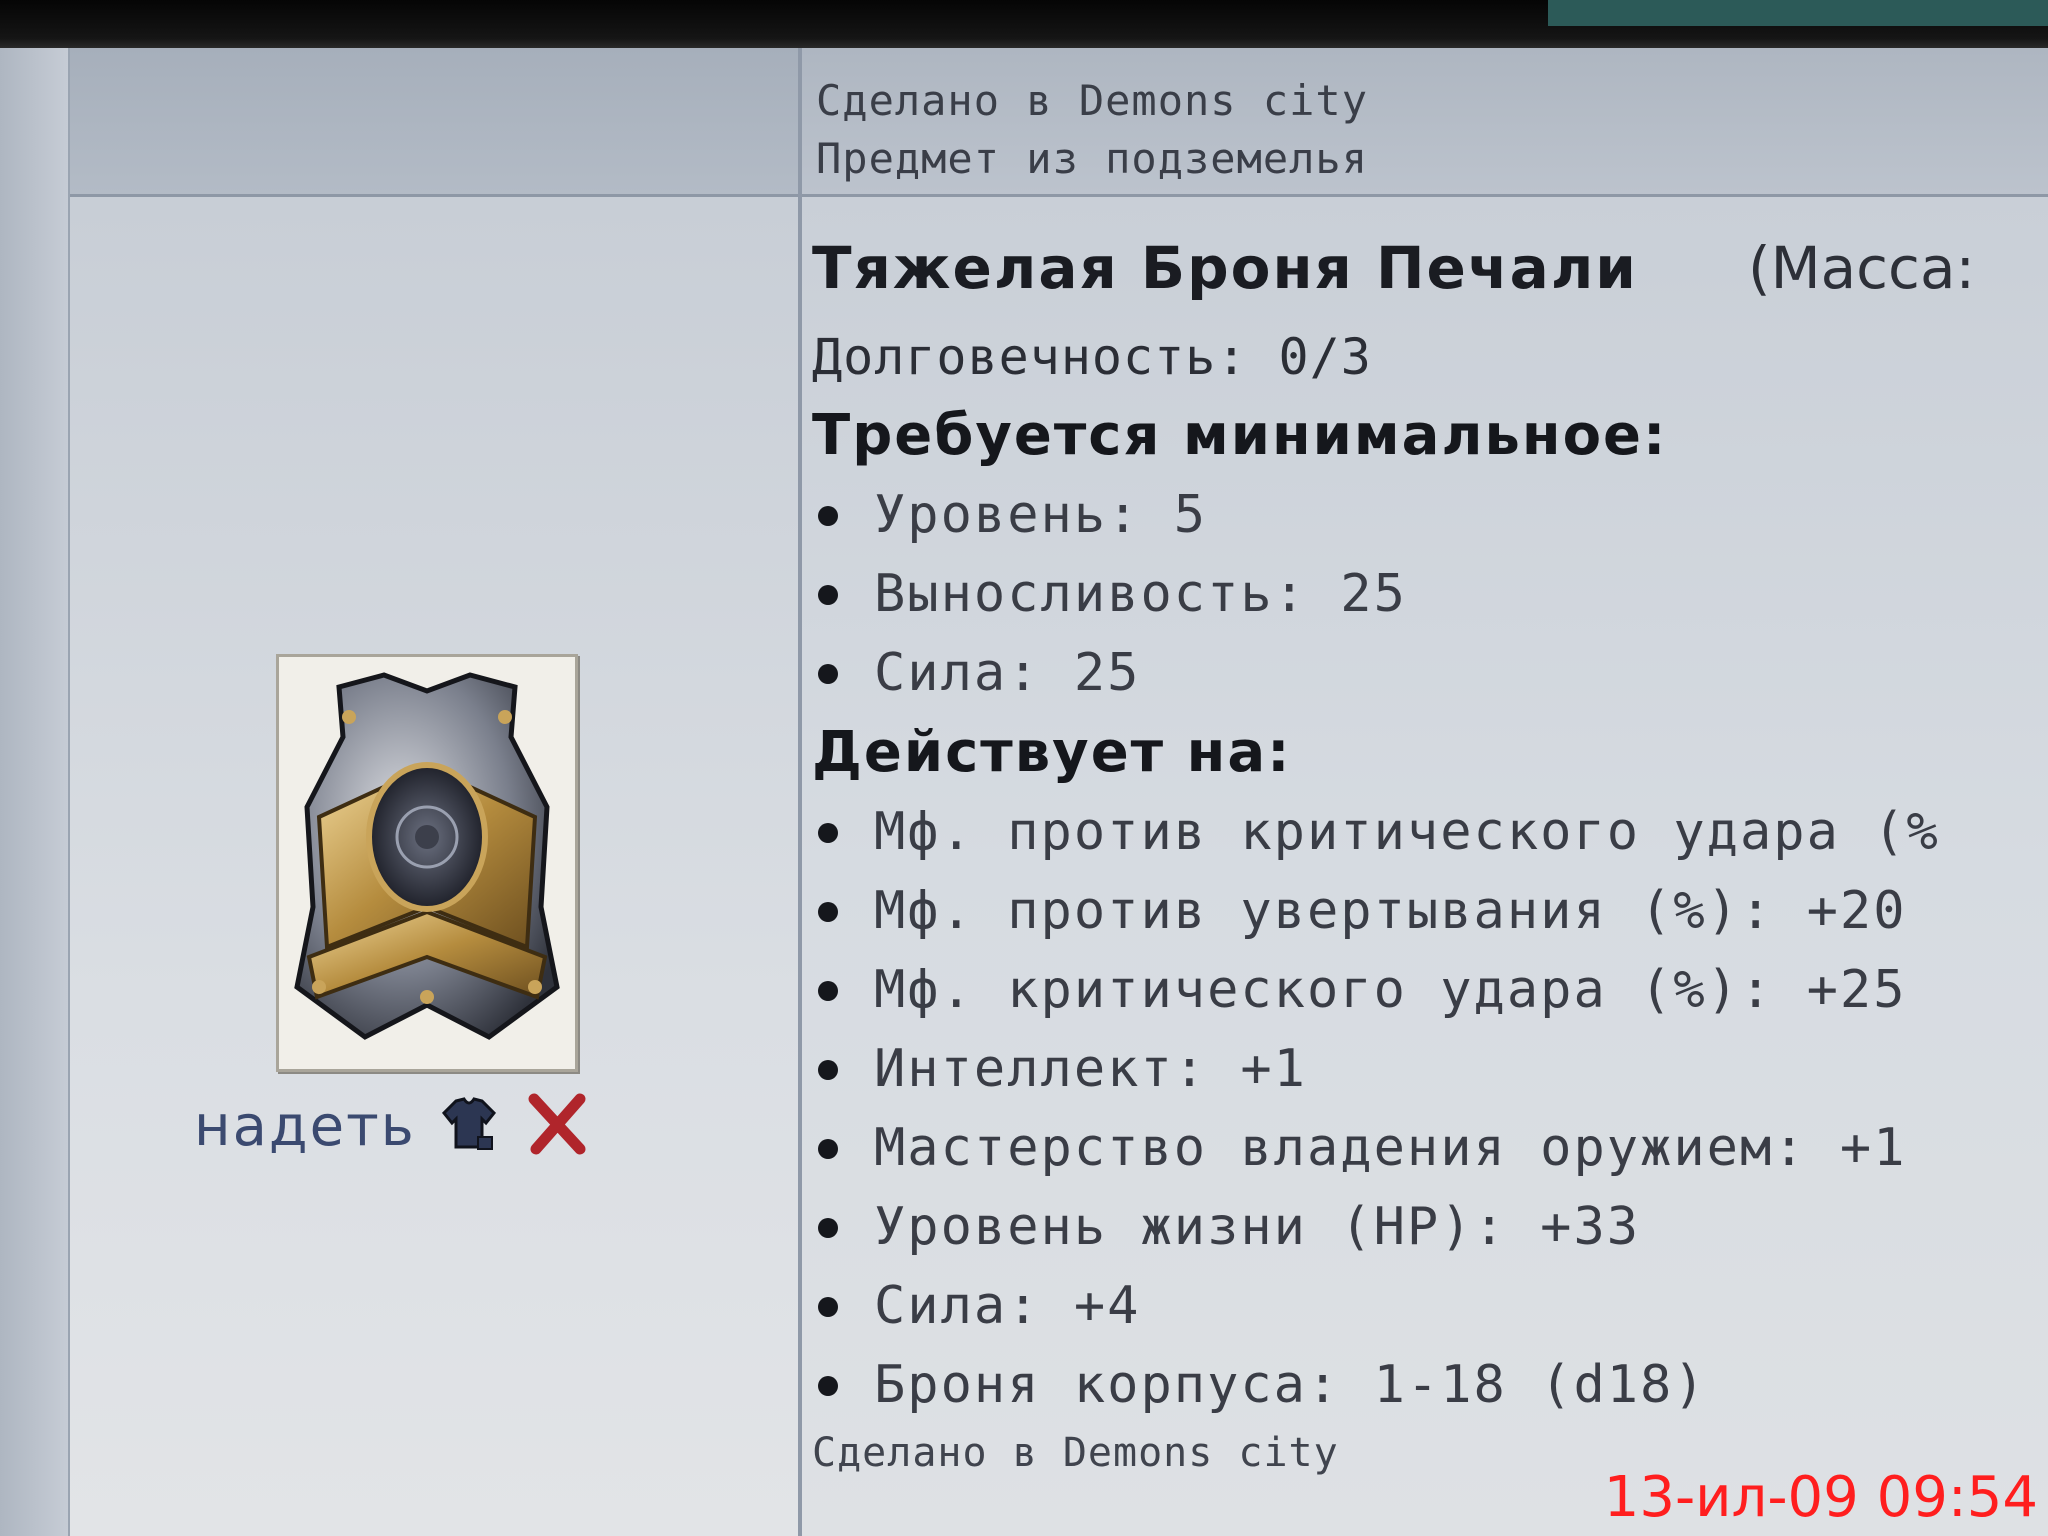 This screenshot has width=2048, height=1536. Describe the element at coordinates (1390, 911) in the screenshot. I see `effect-text: Мф. против увертывания (%): +20` at that location.